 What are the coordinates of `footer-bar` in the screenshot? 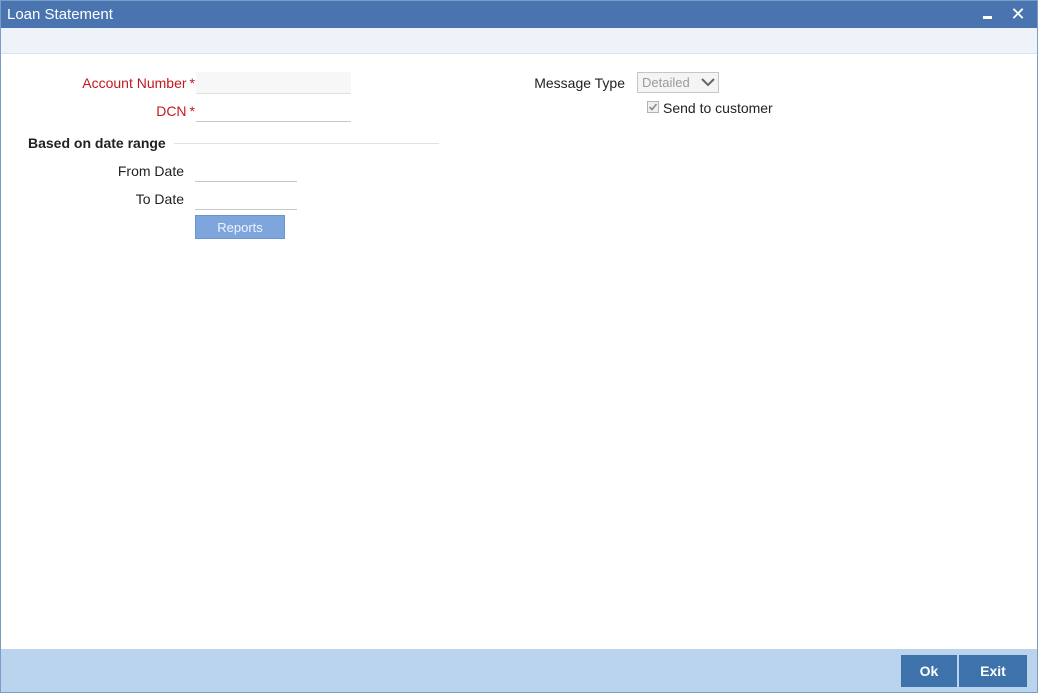 It's located at (519, 670).